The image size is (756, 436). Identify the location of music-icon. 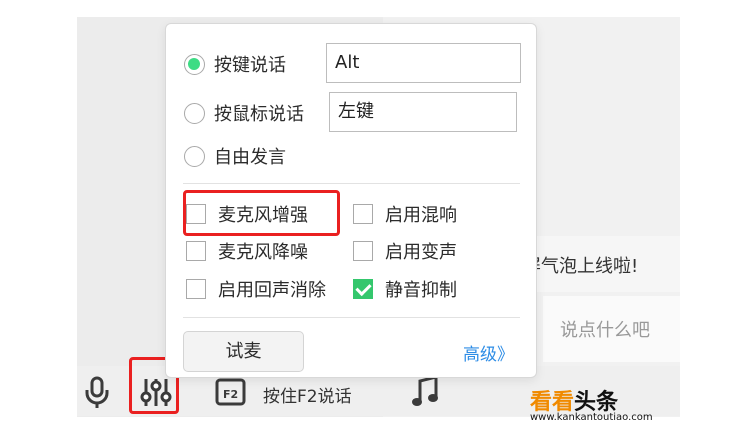
(425, 392).